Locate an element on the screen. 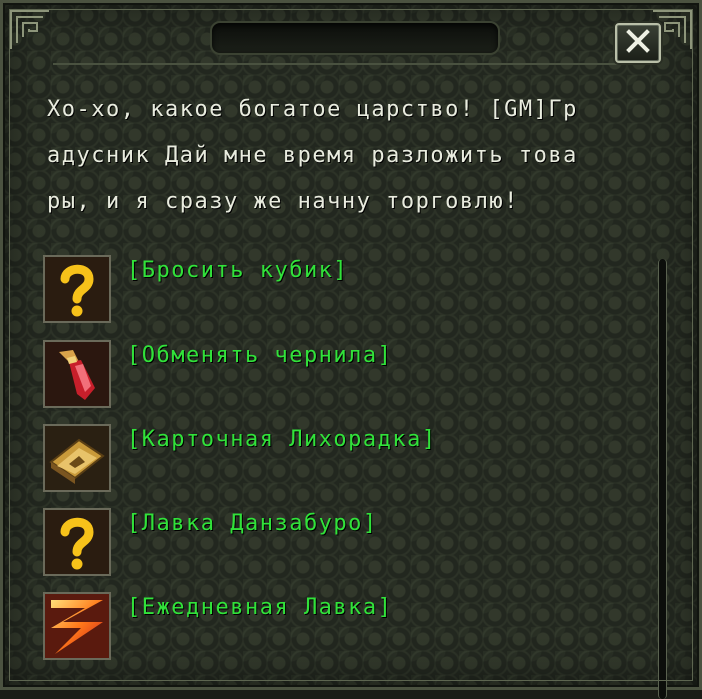 This screenshot has width=702, height=699. option-daily-shop: [Ежедневная Лавка] is located at coordinates (323, 626).